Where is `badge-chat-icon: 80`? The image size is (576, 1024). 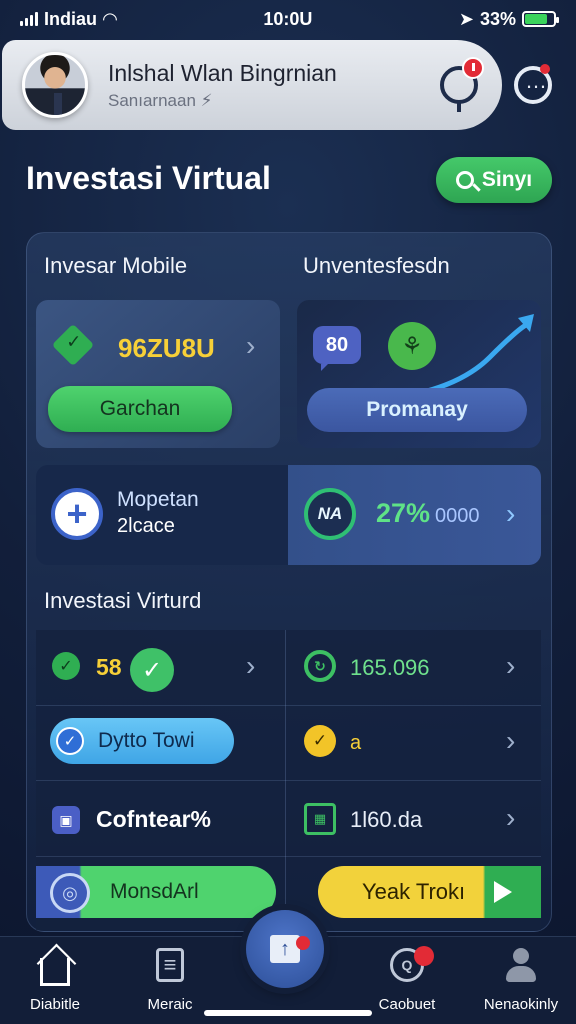 badge-chat-icon: 80 is located at coordinates (337, 348).